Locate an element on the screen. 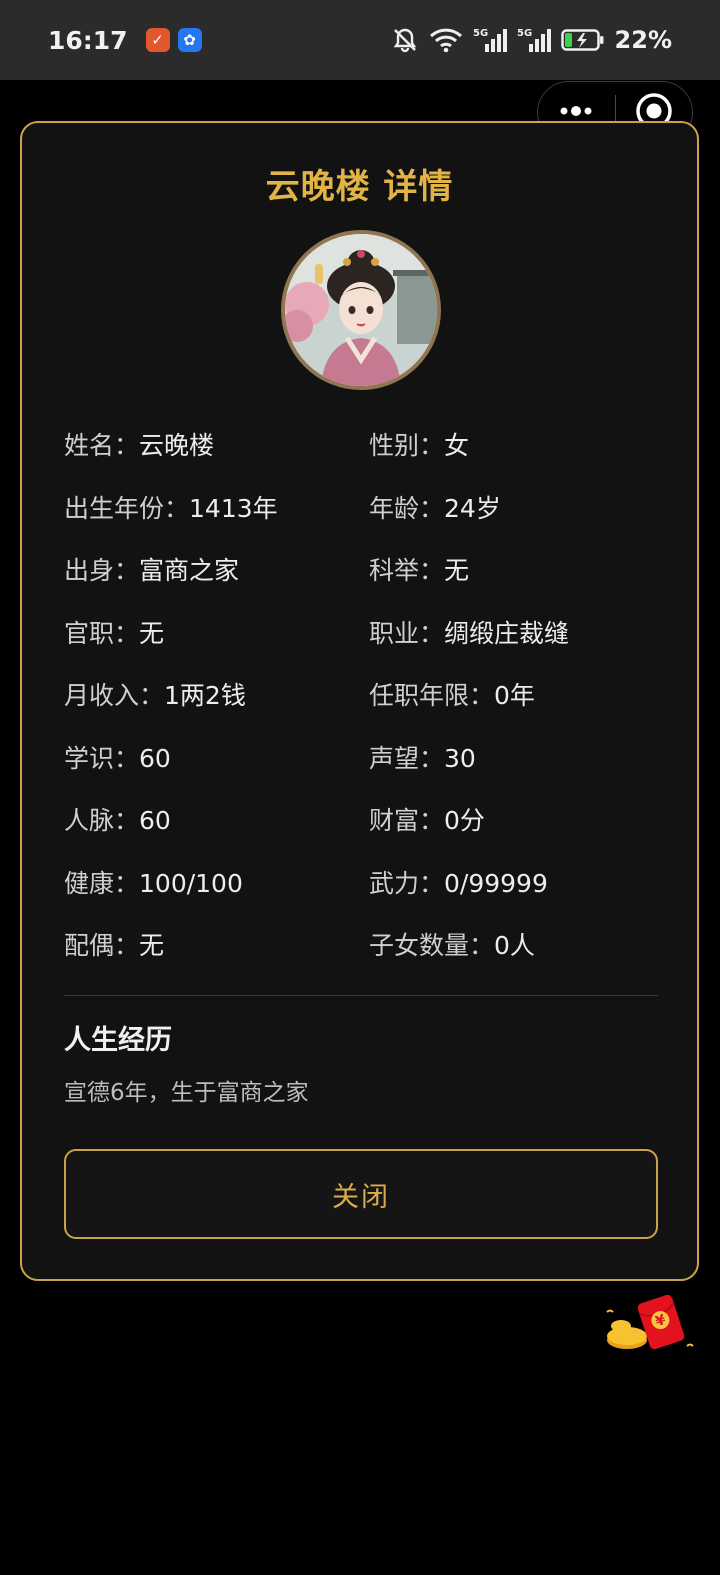 The height and width of the screenshot is (1575, 720). signal-icon-1: 5G is located at coordinates (490, 40).